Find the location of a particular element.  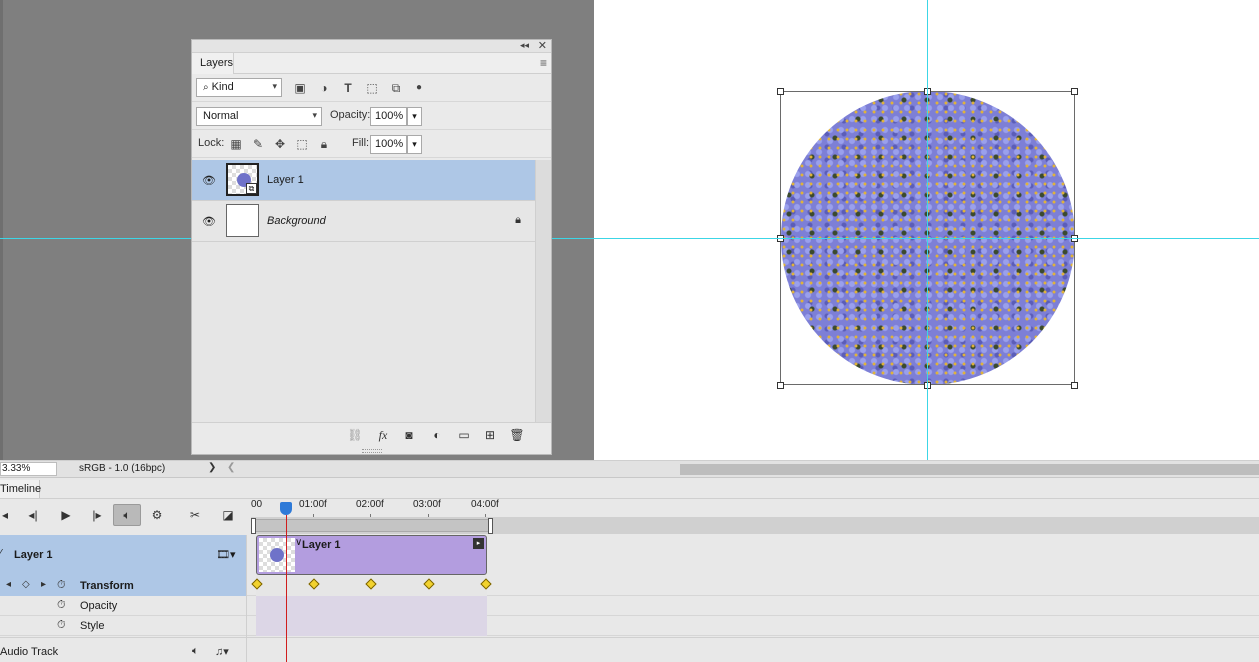

layer-name: Background is located at coordinates (296, 221).